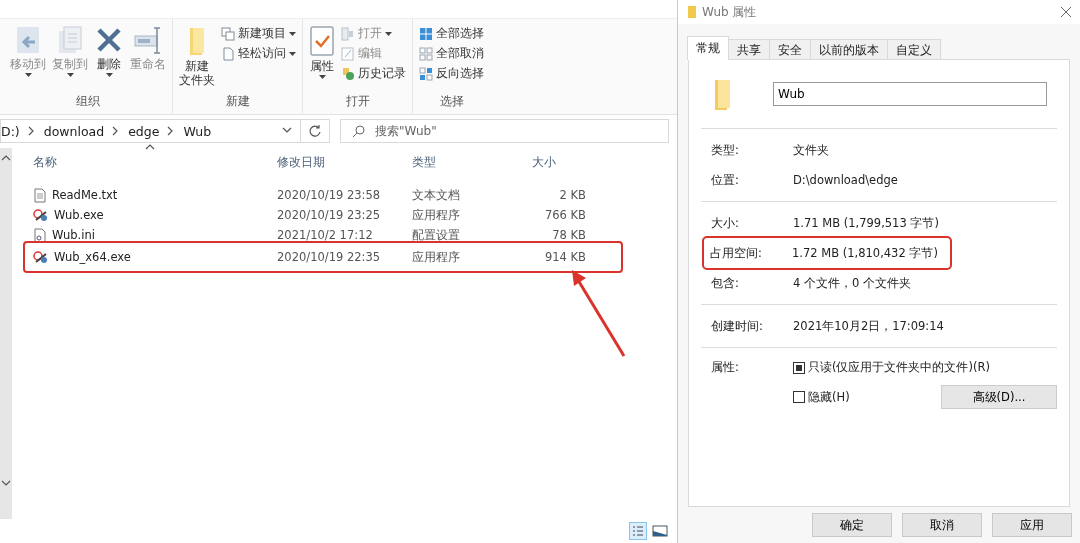  What do you see at coordinates (564, 215) in the screenshot?
I see `file-size: 766 KB` at bounding box center [564, 215].